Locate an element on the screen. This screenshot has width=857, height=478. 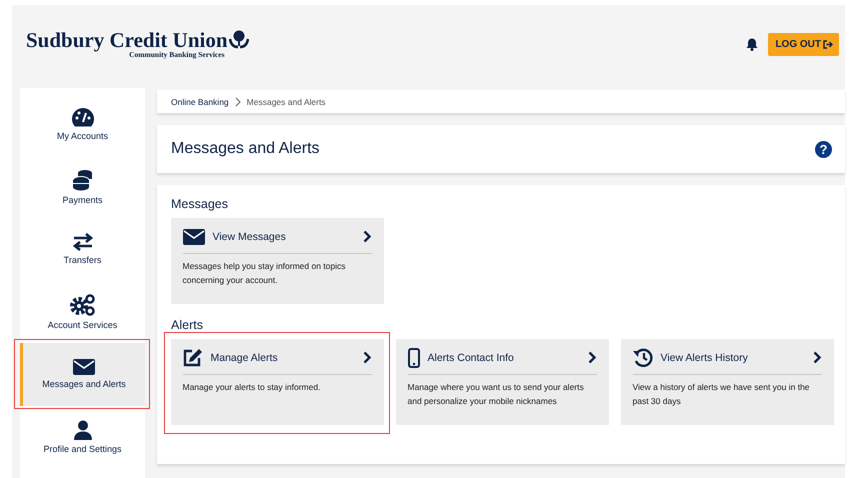
gauge-icon is located at coordinates (82, 117).